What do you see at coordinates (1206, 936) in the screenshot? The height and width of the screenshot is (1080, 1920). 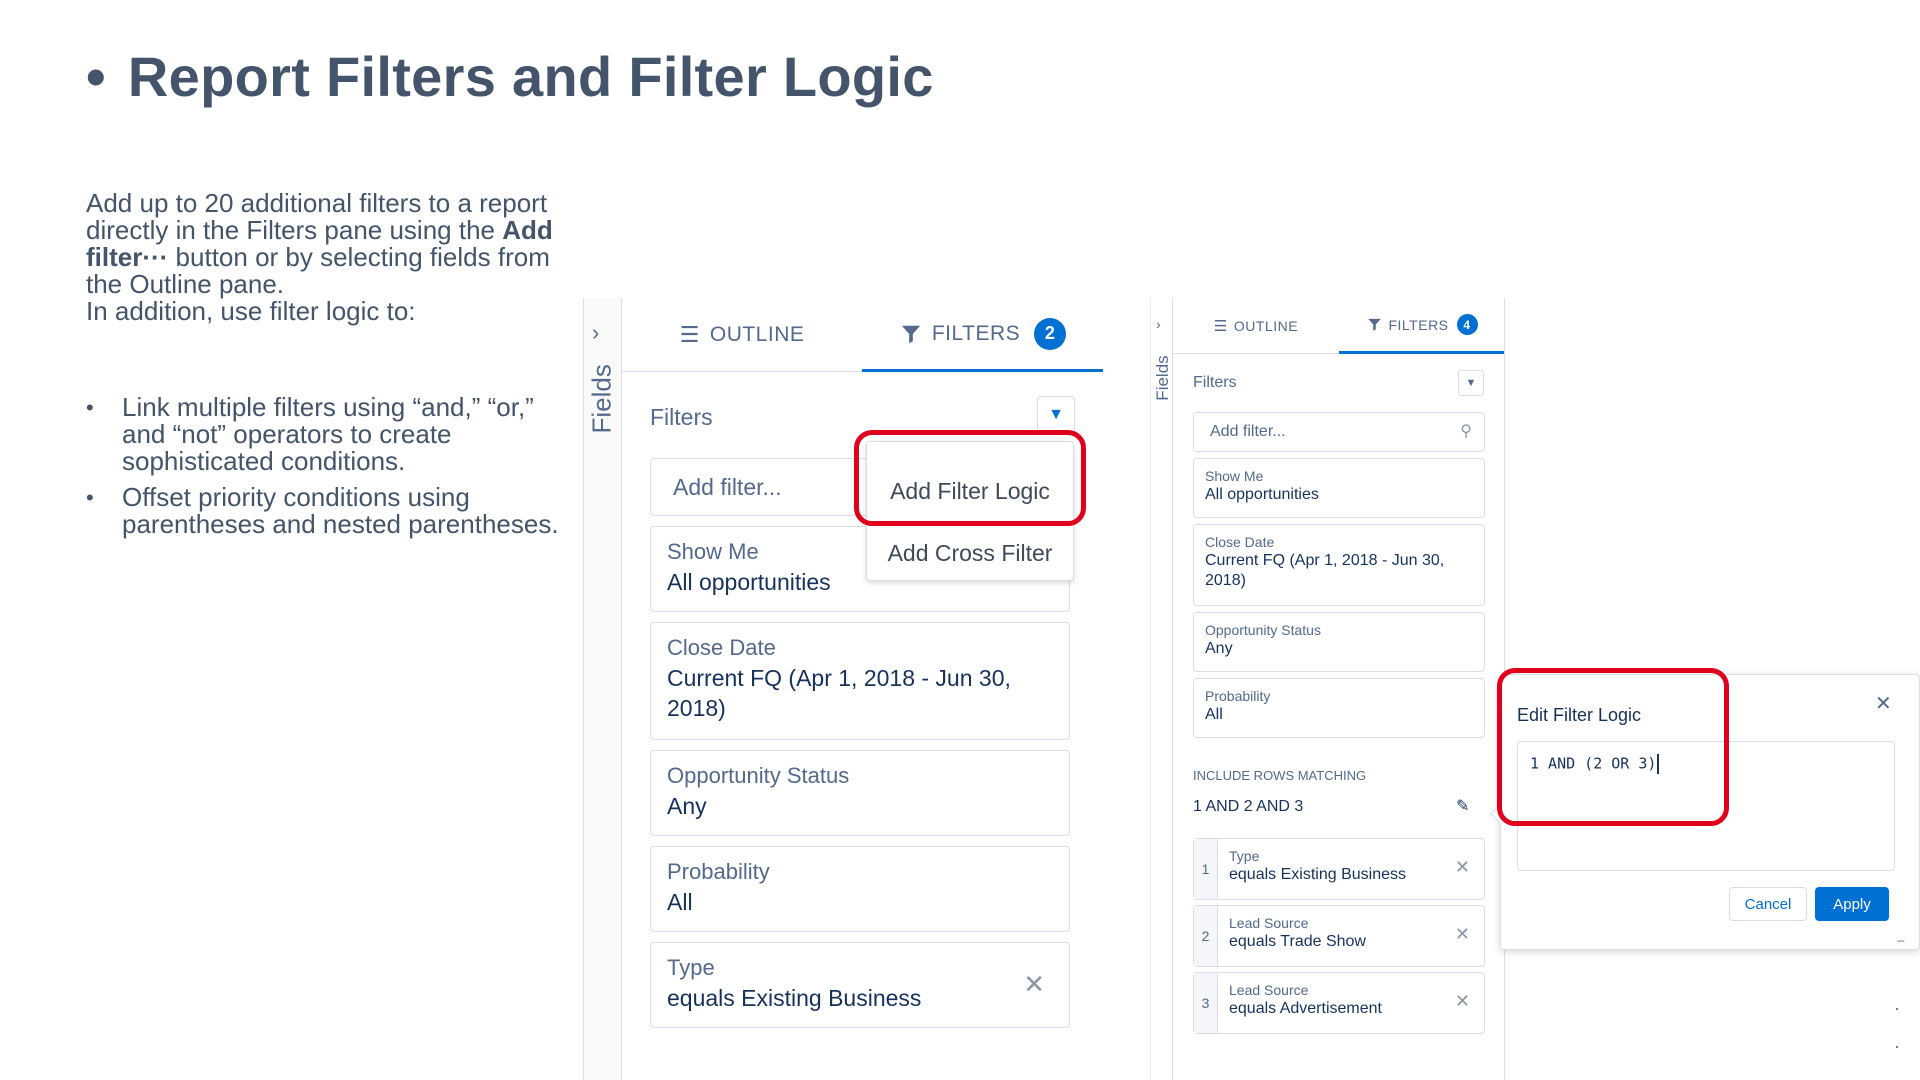 I see `filter-number: 2` at bounding box center [1206, 936].